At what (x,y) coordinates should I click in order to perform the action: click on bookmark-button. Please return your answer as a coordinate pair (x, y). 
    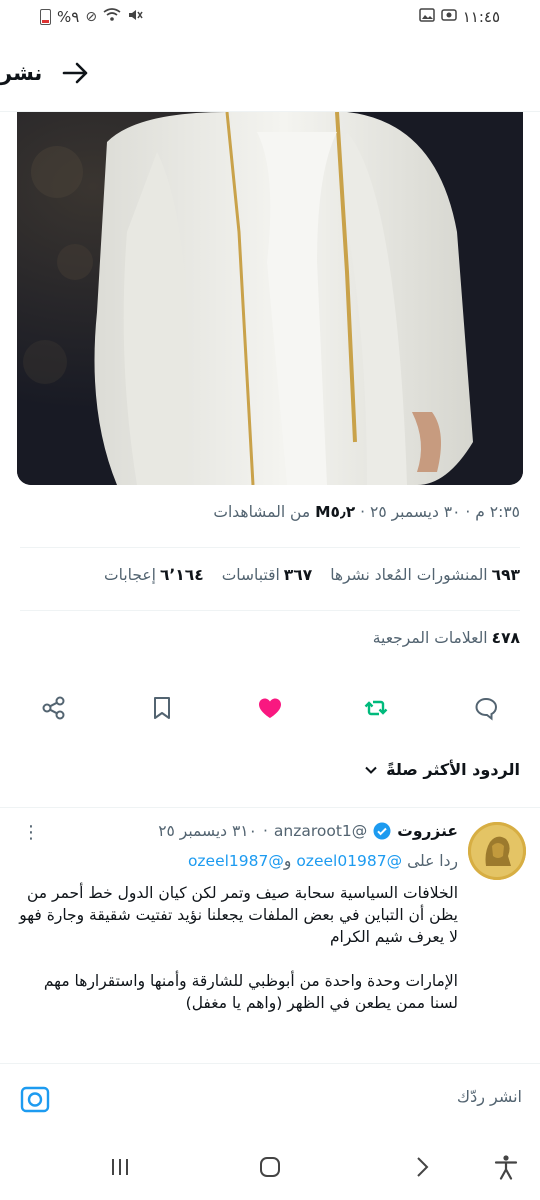
    Looking at the image, I should click on (162, 708).